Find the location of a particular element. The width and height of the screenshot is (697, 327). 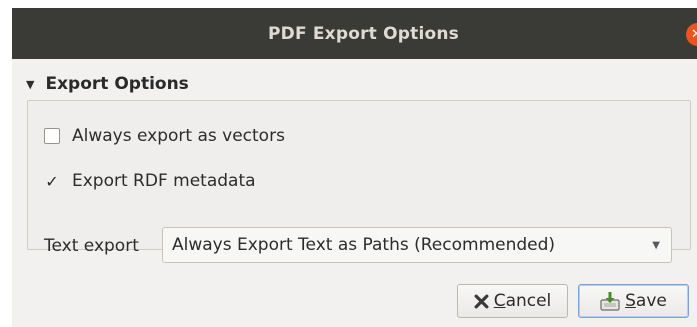

cancel-button: Cancel is located at coordinates (512, 301).